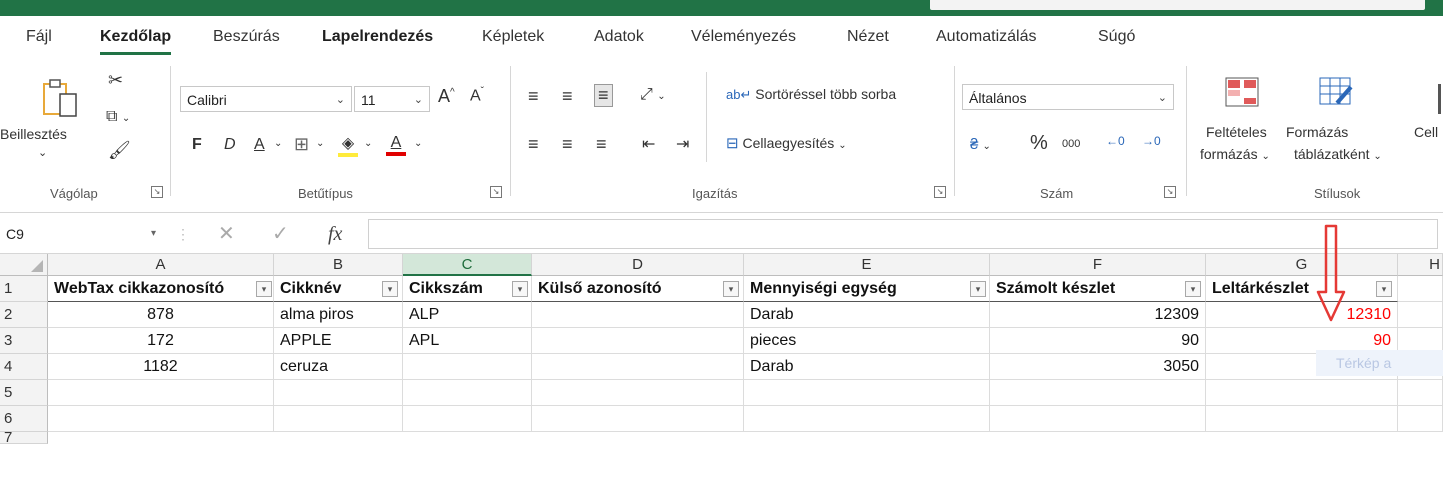  I want to click on table-cell: 1182, so click(161, 367).